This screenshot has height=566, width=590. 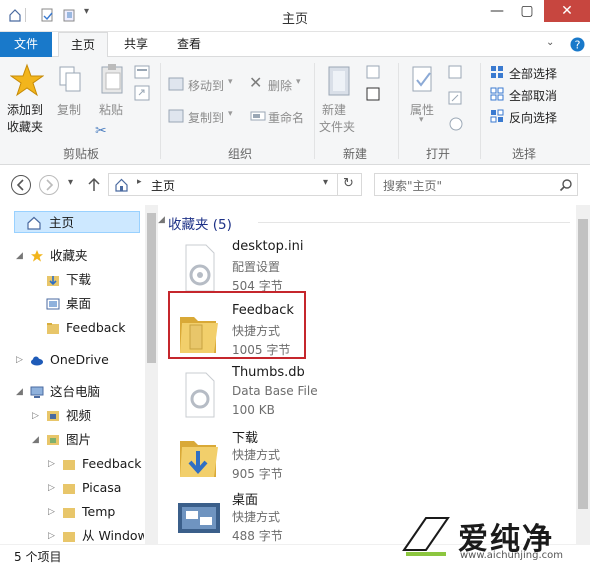 I want to click on copy-to-icon, so click(x=176, y=116).